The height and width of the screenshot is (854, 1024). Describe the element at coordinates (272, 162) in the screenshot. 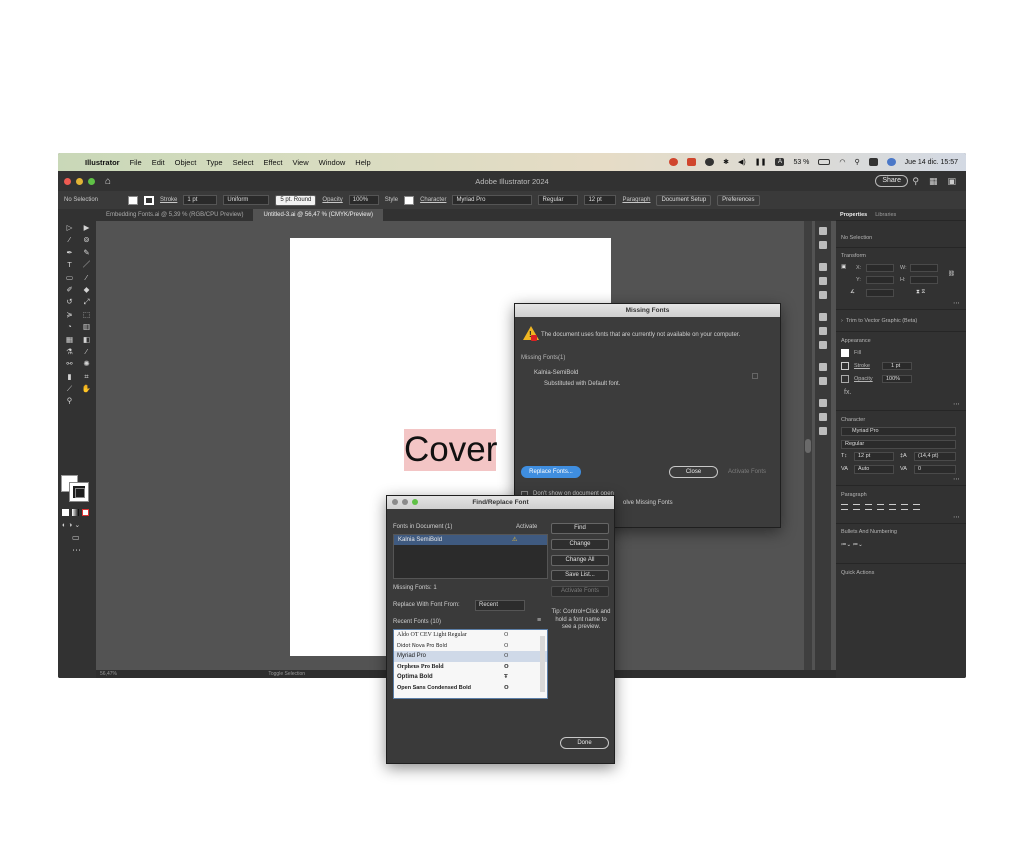

I see `menu-effect: Effect` at that location.